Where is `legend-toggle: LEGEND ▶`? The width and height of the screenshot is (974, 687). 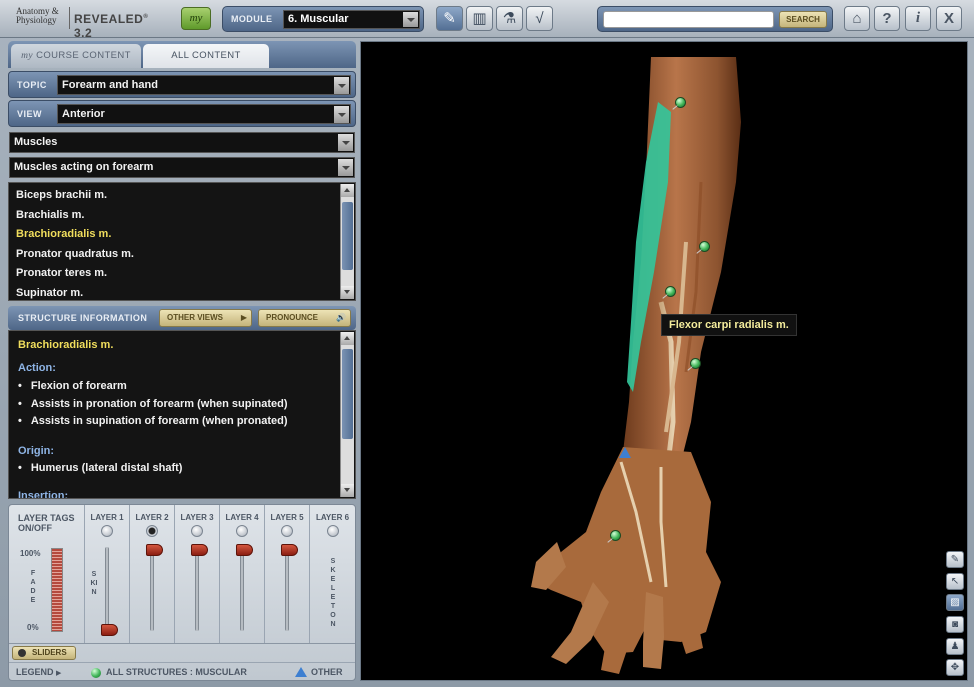
legend-toggle: LEGEND ▶ is located at coordinates (38, 673).